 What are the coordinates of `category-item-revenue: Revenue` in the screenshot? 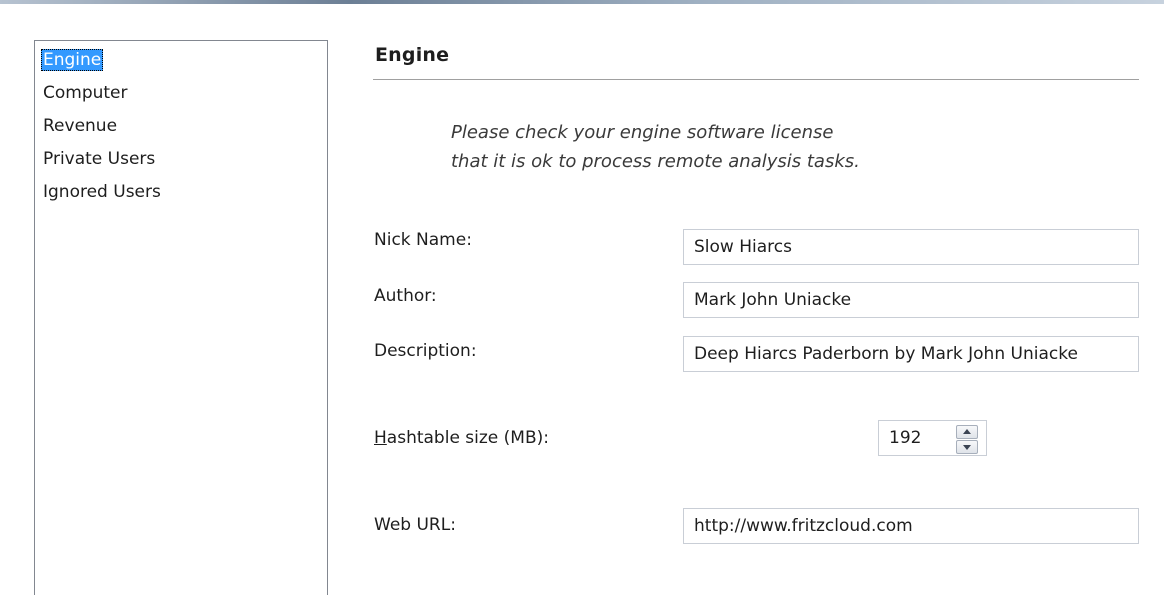 It's located at (80, 126).